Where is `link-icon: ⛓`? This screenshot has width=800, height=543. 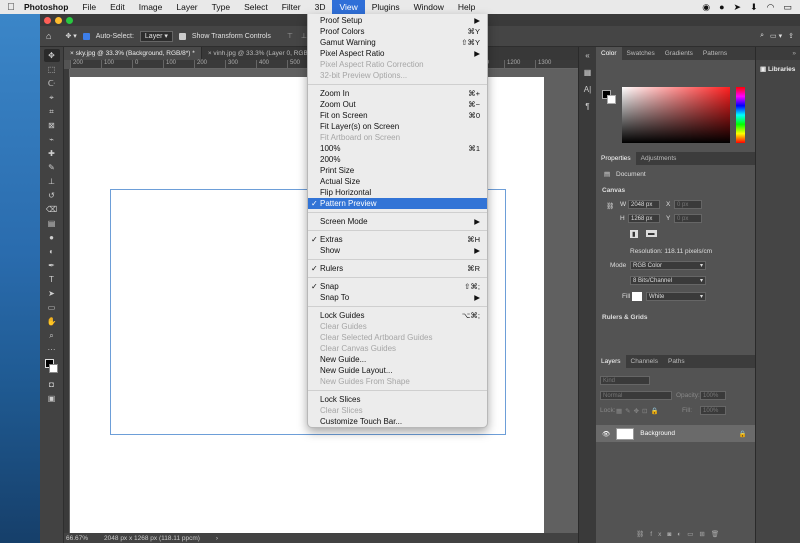
link-icon: ⛓ is located at coordinates (610, 206).